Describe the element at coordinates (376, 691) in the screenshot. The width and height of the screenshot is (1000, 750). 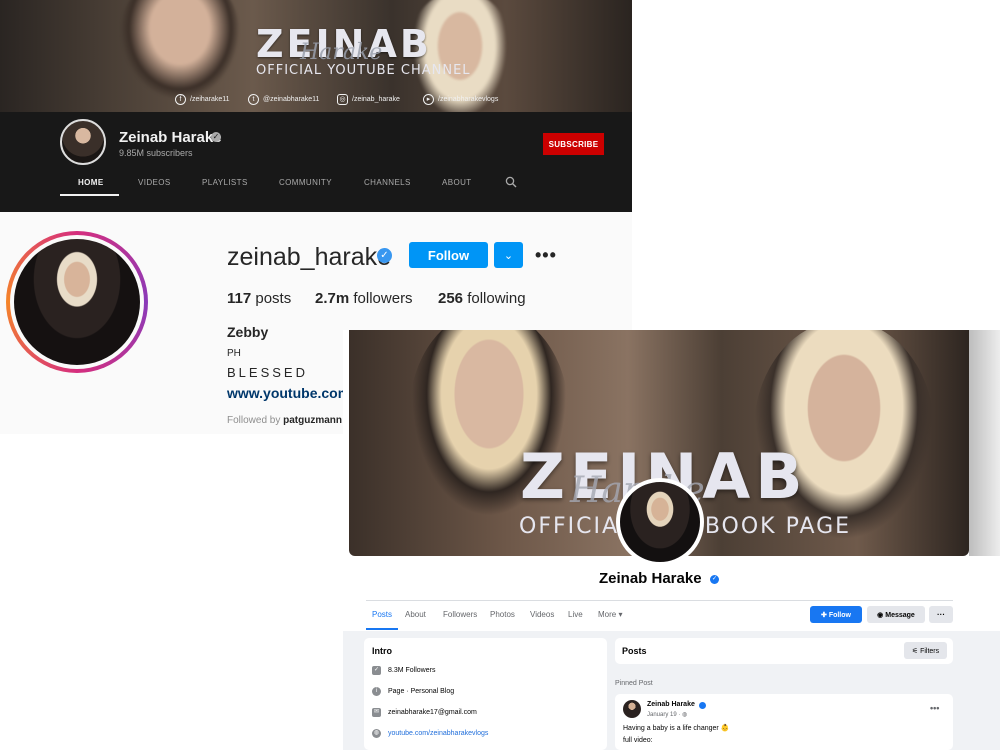
I see `info-icon: i` at that location.